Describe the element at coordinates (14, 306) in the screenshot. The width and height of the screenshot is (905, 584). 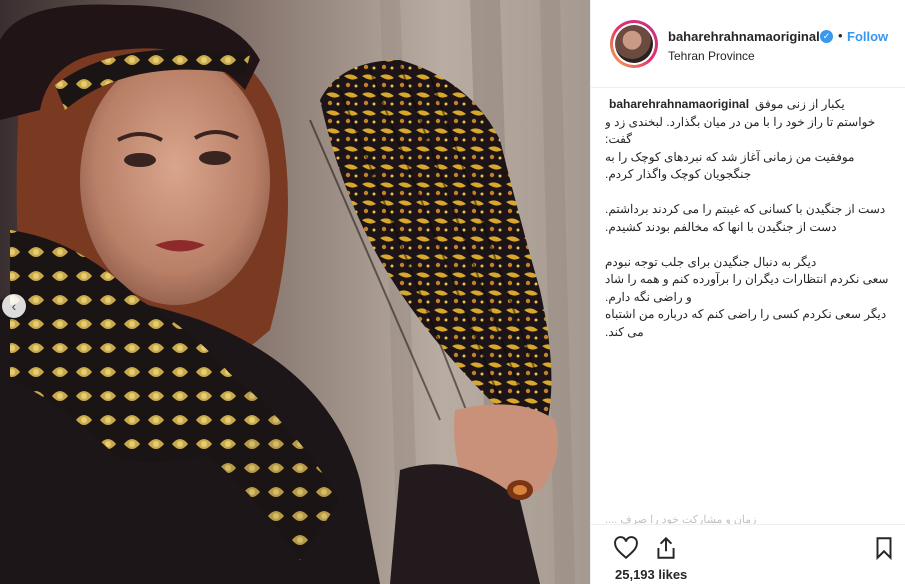
I see `chevron-left-icon: ‹` at that location.